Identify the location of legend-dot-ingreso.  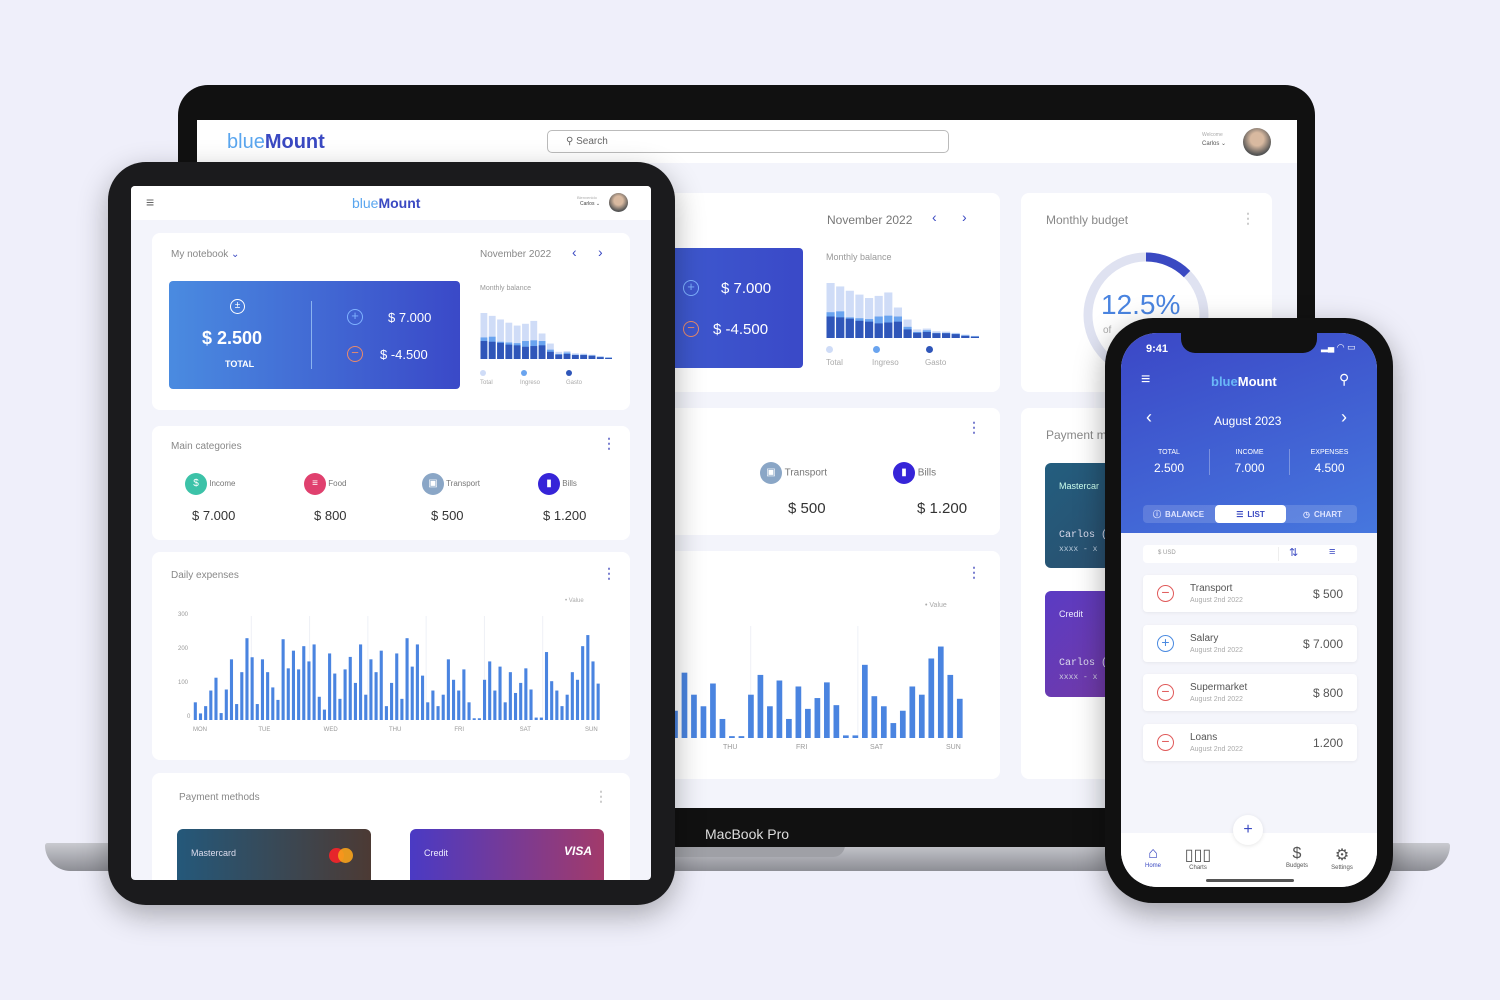
(524, 373).